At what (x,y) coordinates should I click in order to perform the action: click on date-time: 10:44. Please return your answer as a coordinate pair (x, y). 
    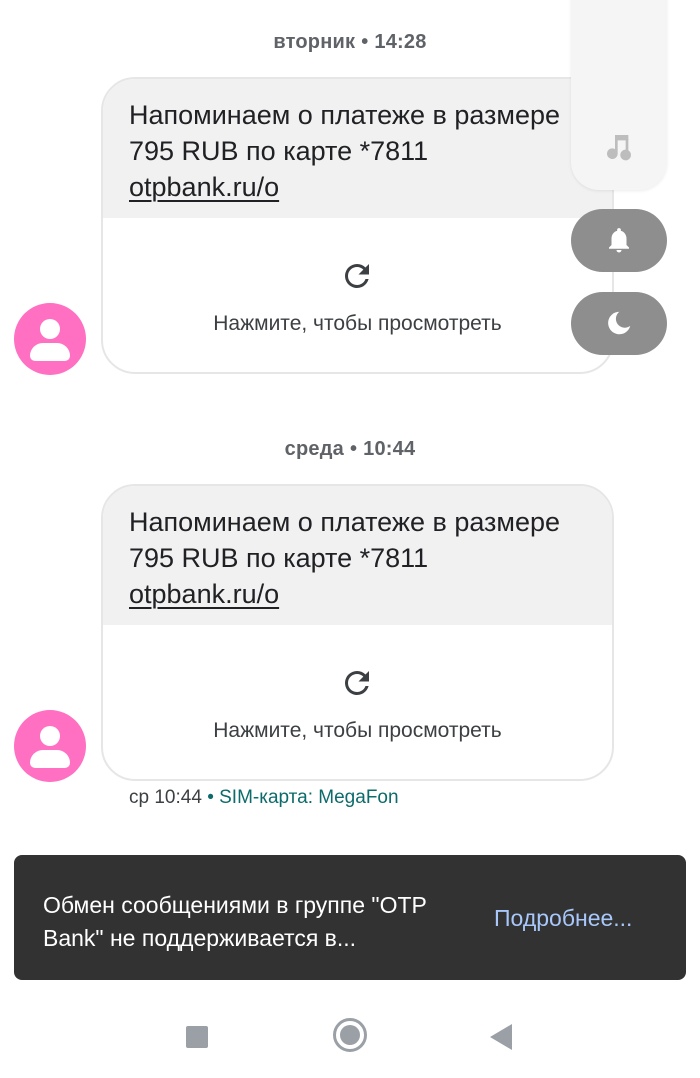
    Looking at the image, I should click on (389, 449).